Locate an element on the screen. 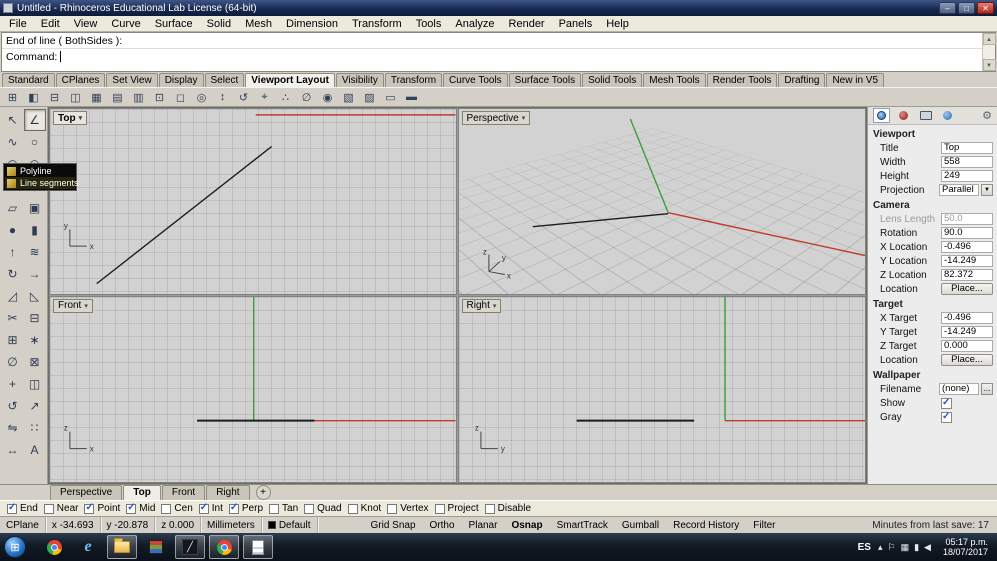  tool-lock: ⊠ is located at coordinates (35, 362).